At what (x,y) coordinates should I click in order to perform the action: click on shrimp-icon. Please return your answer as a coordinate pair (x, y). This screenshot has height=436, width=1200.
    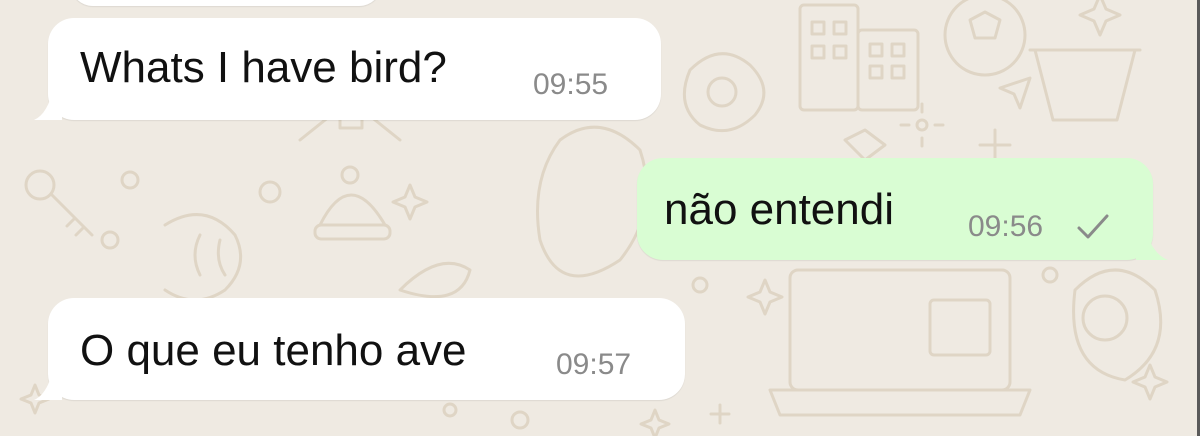
    Looking at the image, I should click on (203, 257).